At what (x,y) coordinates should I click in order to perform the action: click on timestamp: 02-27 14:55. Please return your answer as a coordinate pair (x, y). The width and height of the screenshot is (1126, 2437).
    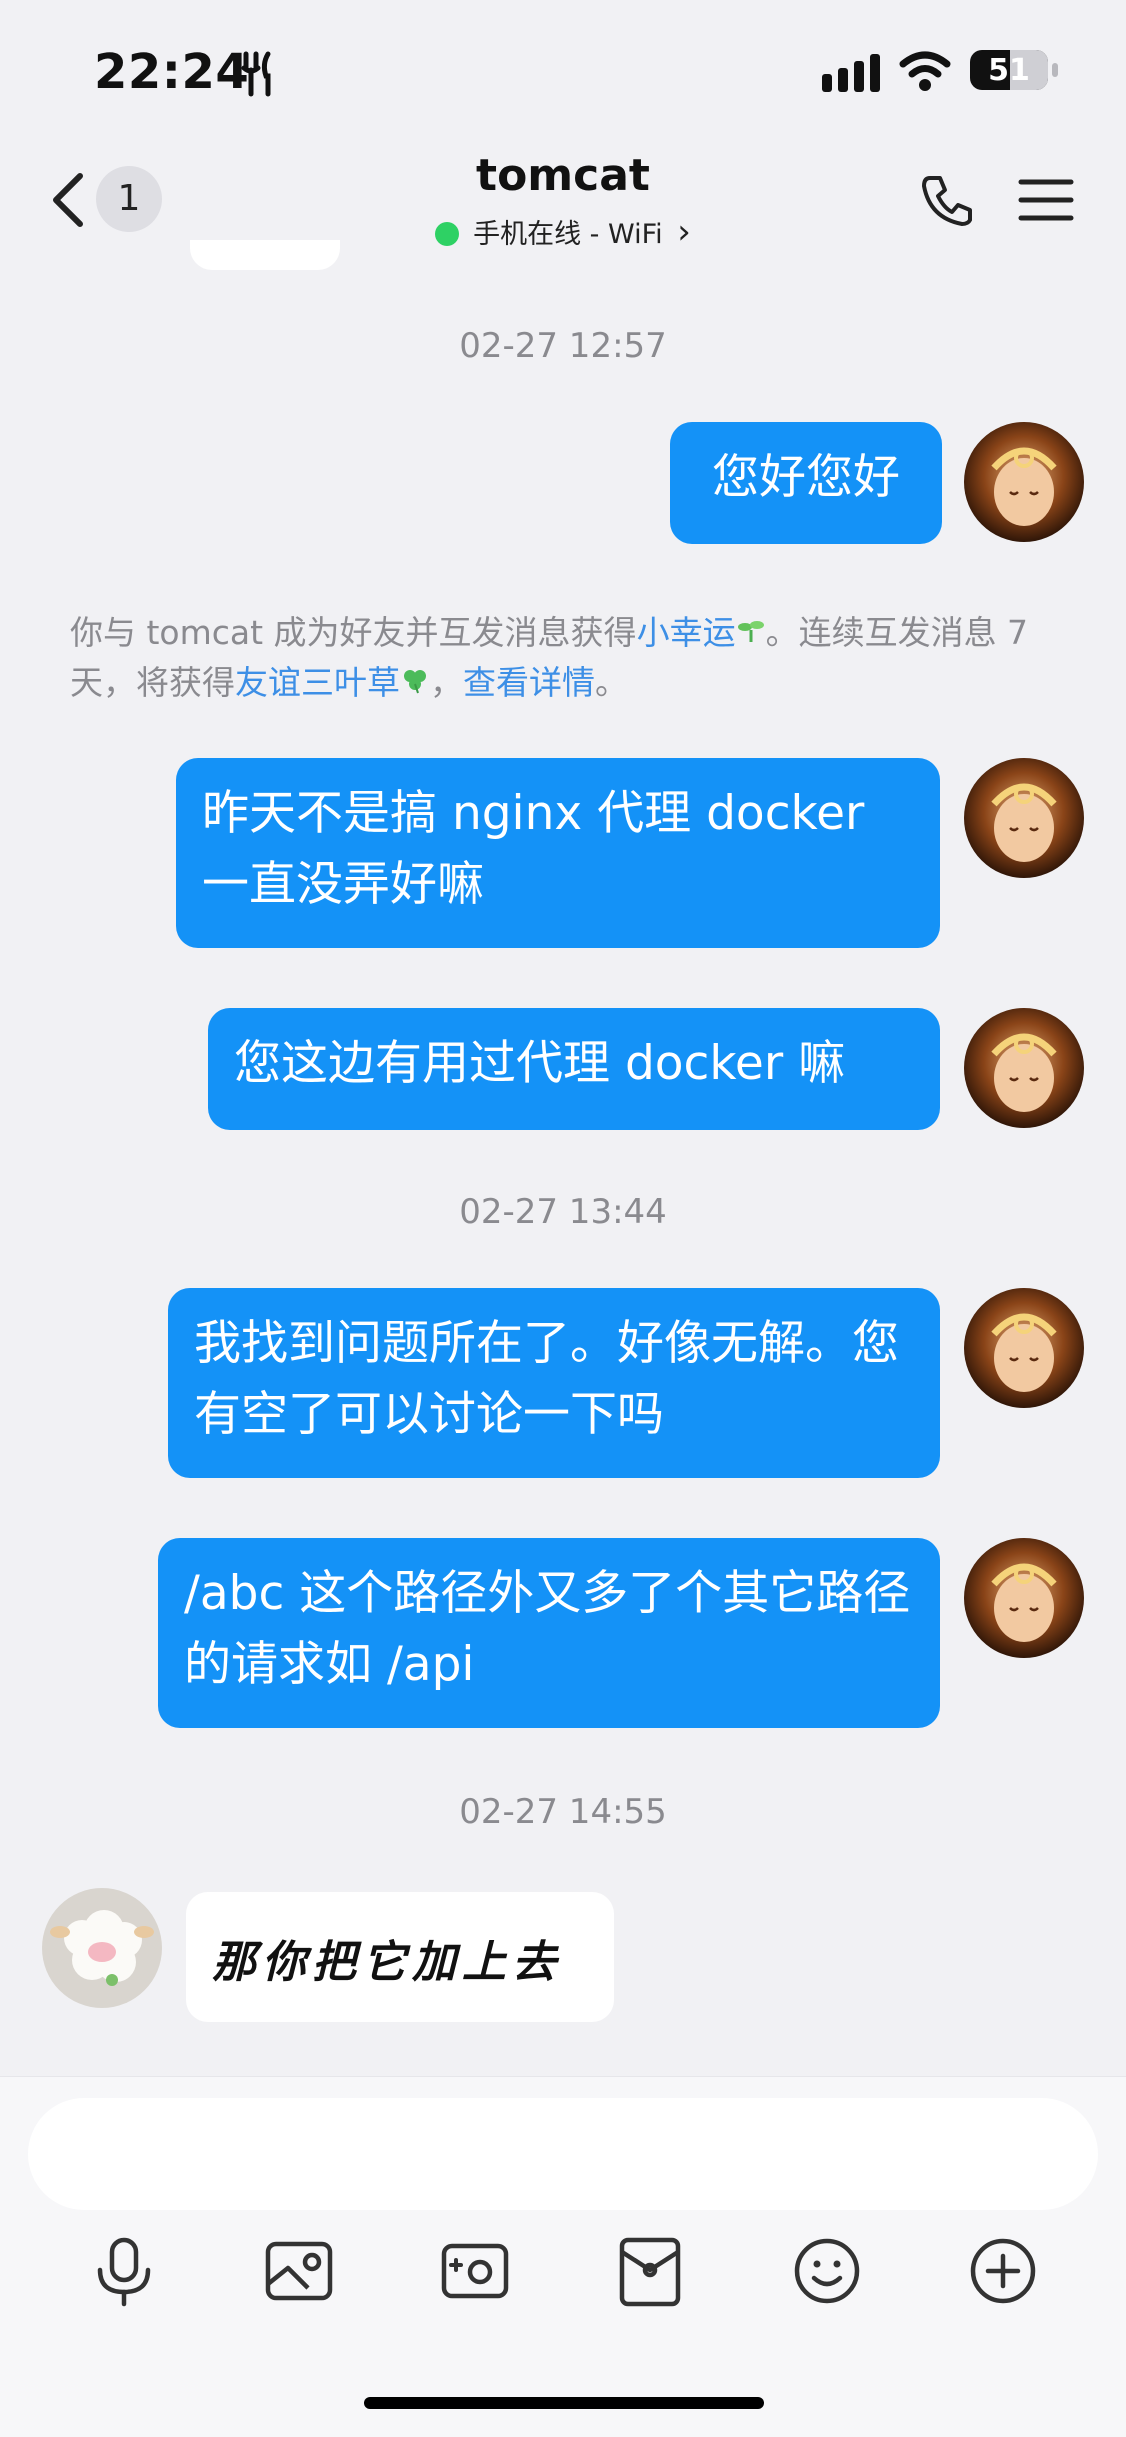
    Looking at the image, I should click on (563, 1812).